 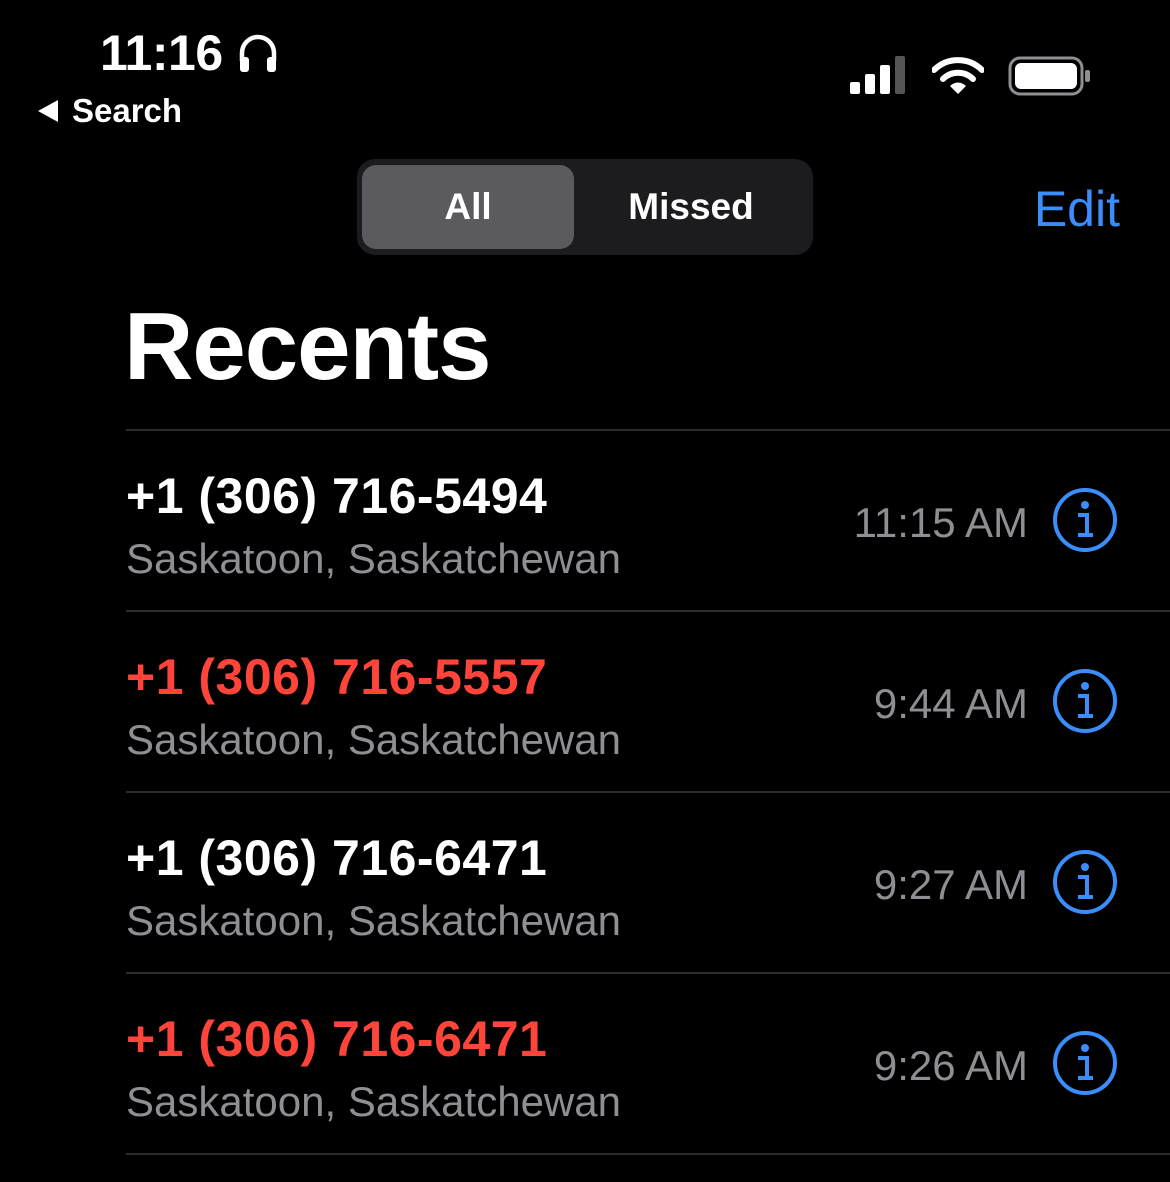 I want to click on battery-icon, so click(x=1049, y=76).